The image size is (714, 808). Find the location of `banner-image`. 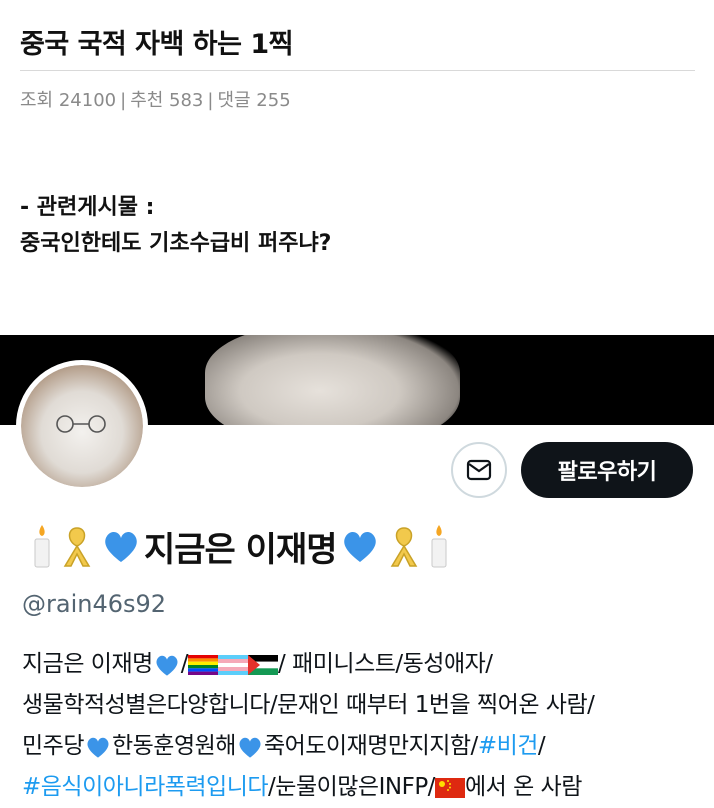

banner-image is located at coordinates (332, 380).